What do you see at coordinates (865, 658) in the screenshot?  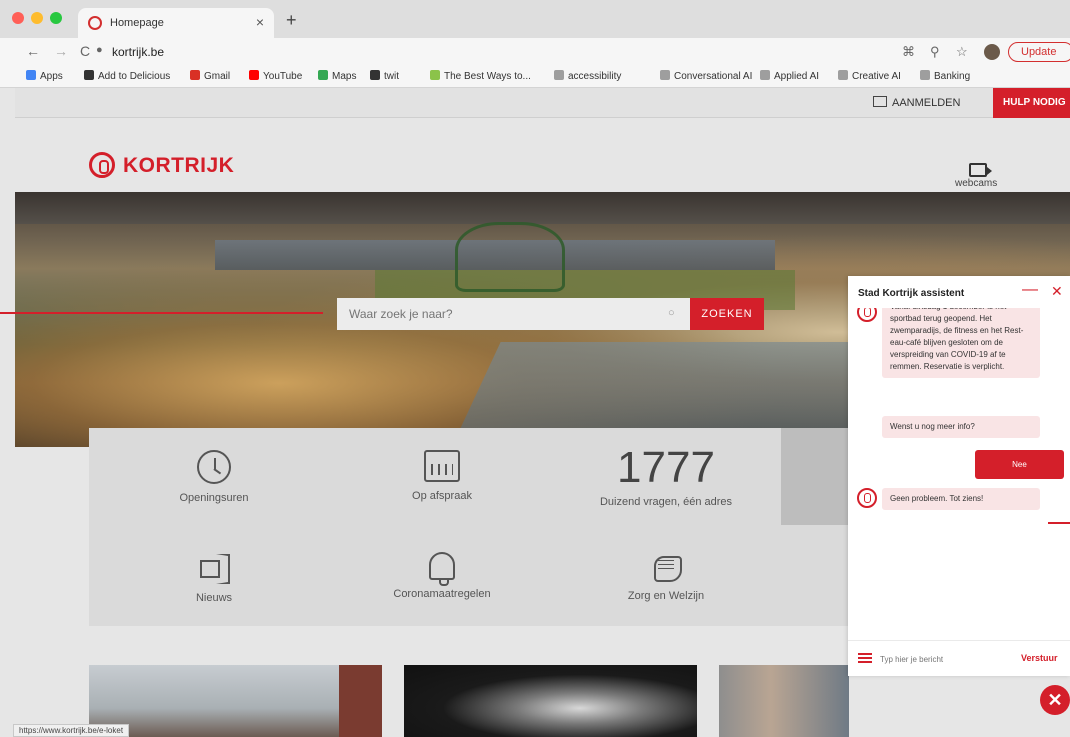 I see `menu-icon` at bounding box center [865, 658].